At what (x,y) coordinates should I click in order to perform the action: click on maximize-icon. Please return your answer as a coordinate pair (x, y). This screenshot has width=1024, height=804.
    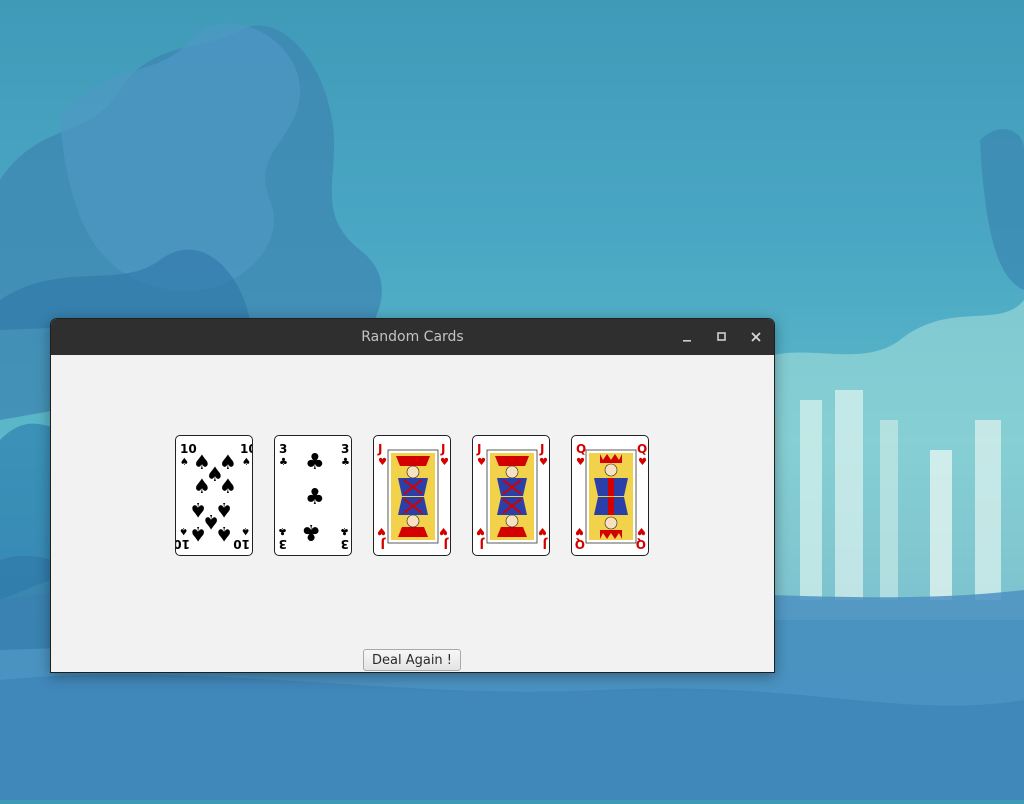
    Looking at the image, I should click on (721, 336).